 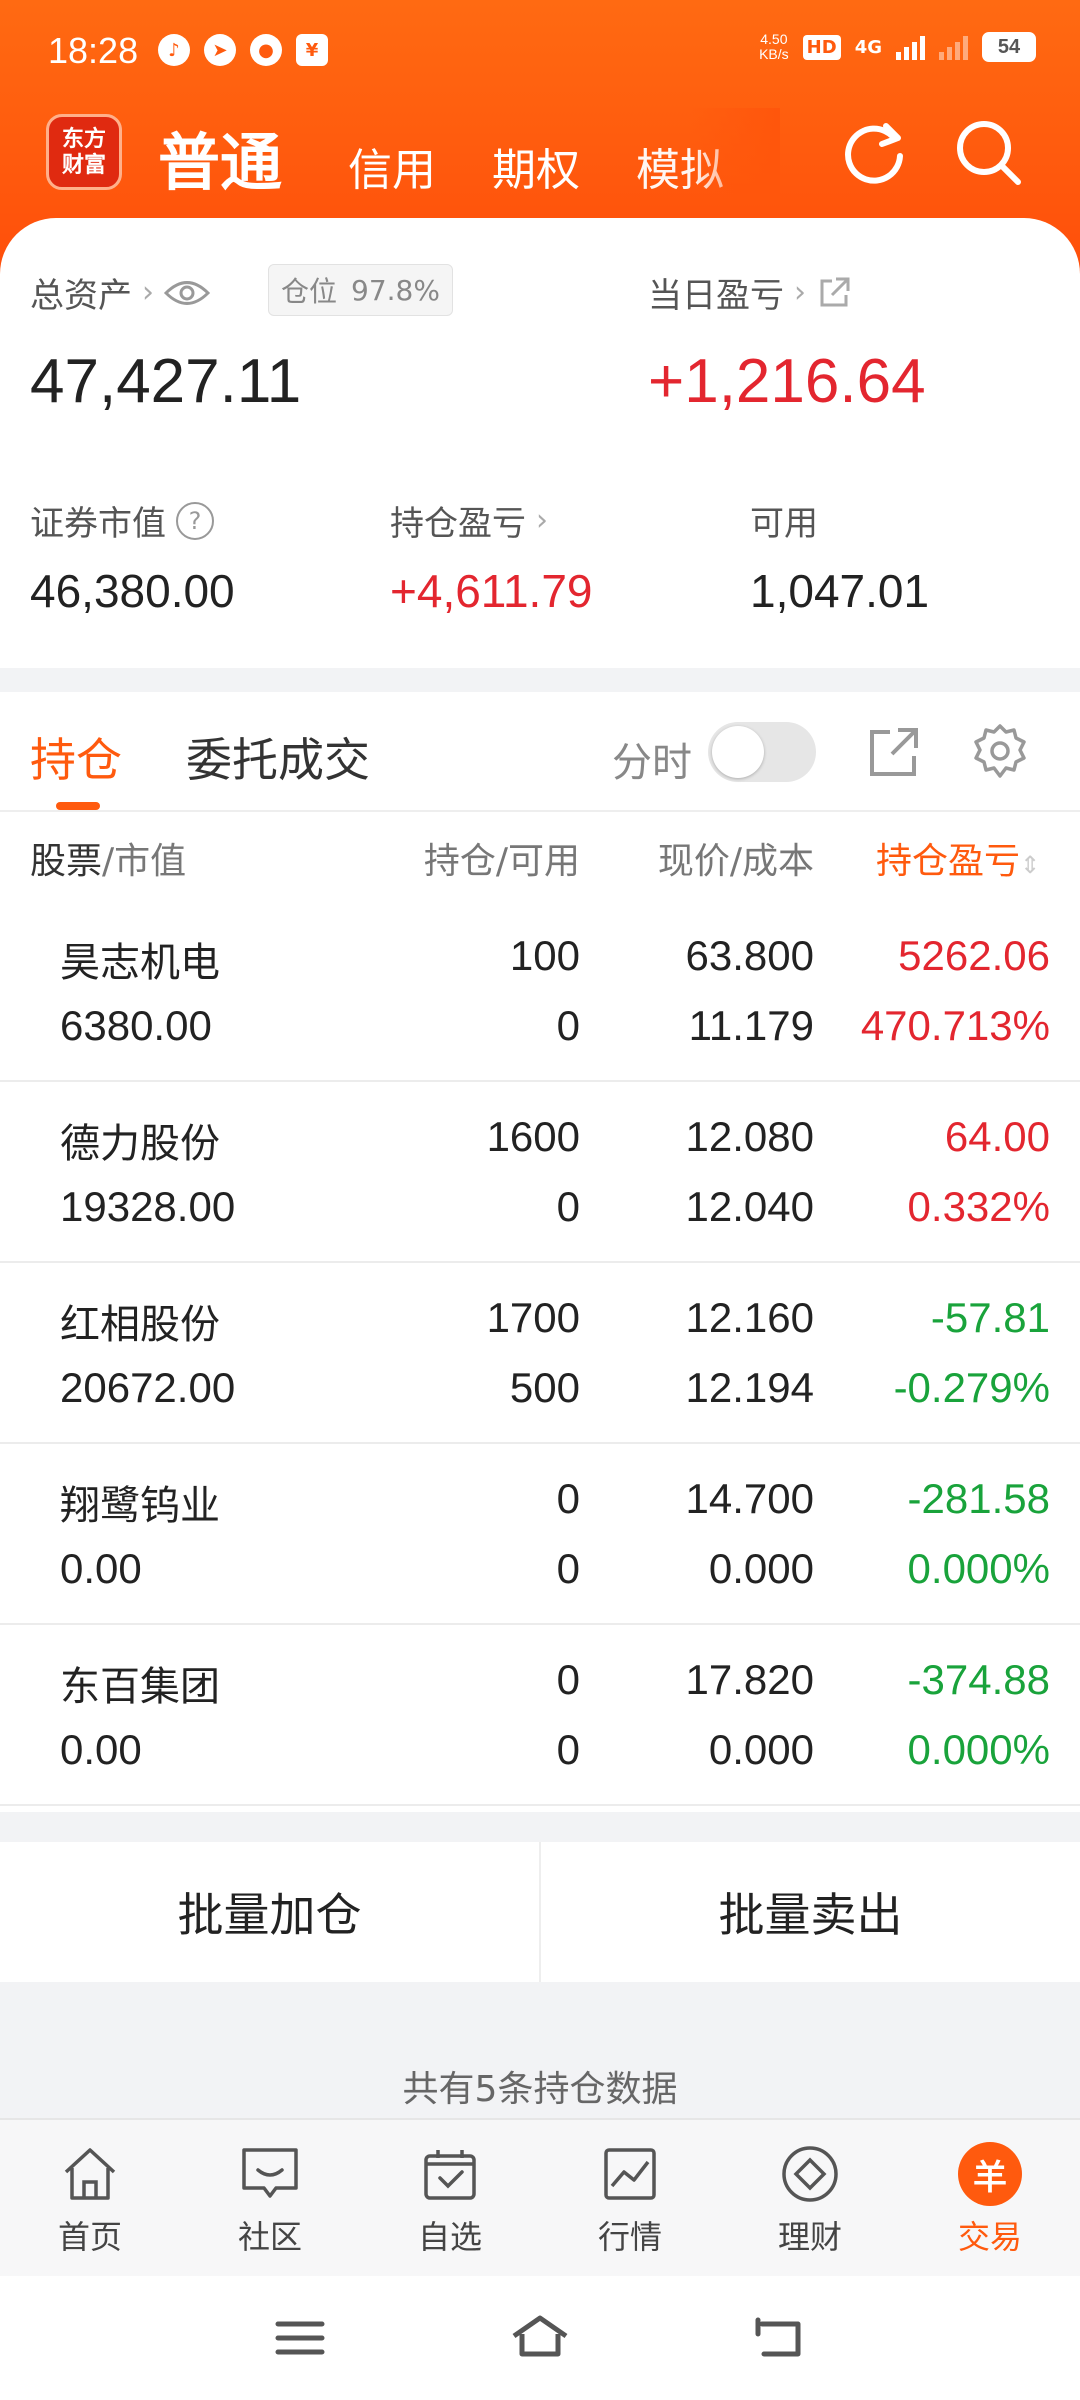 What do you see at coordinates (491, 591) in the screenshot?
I see `holding-pnl-value: +4,611.79` at bounding box center [491, 591].